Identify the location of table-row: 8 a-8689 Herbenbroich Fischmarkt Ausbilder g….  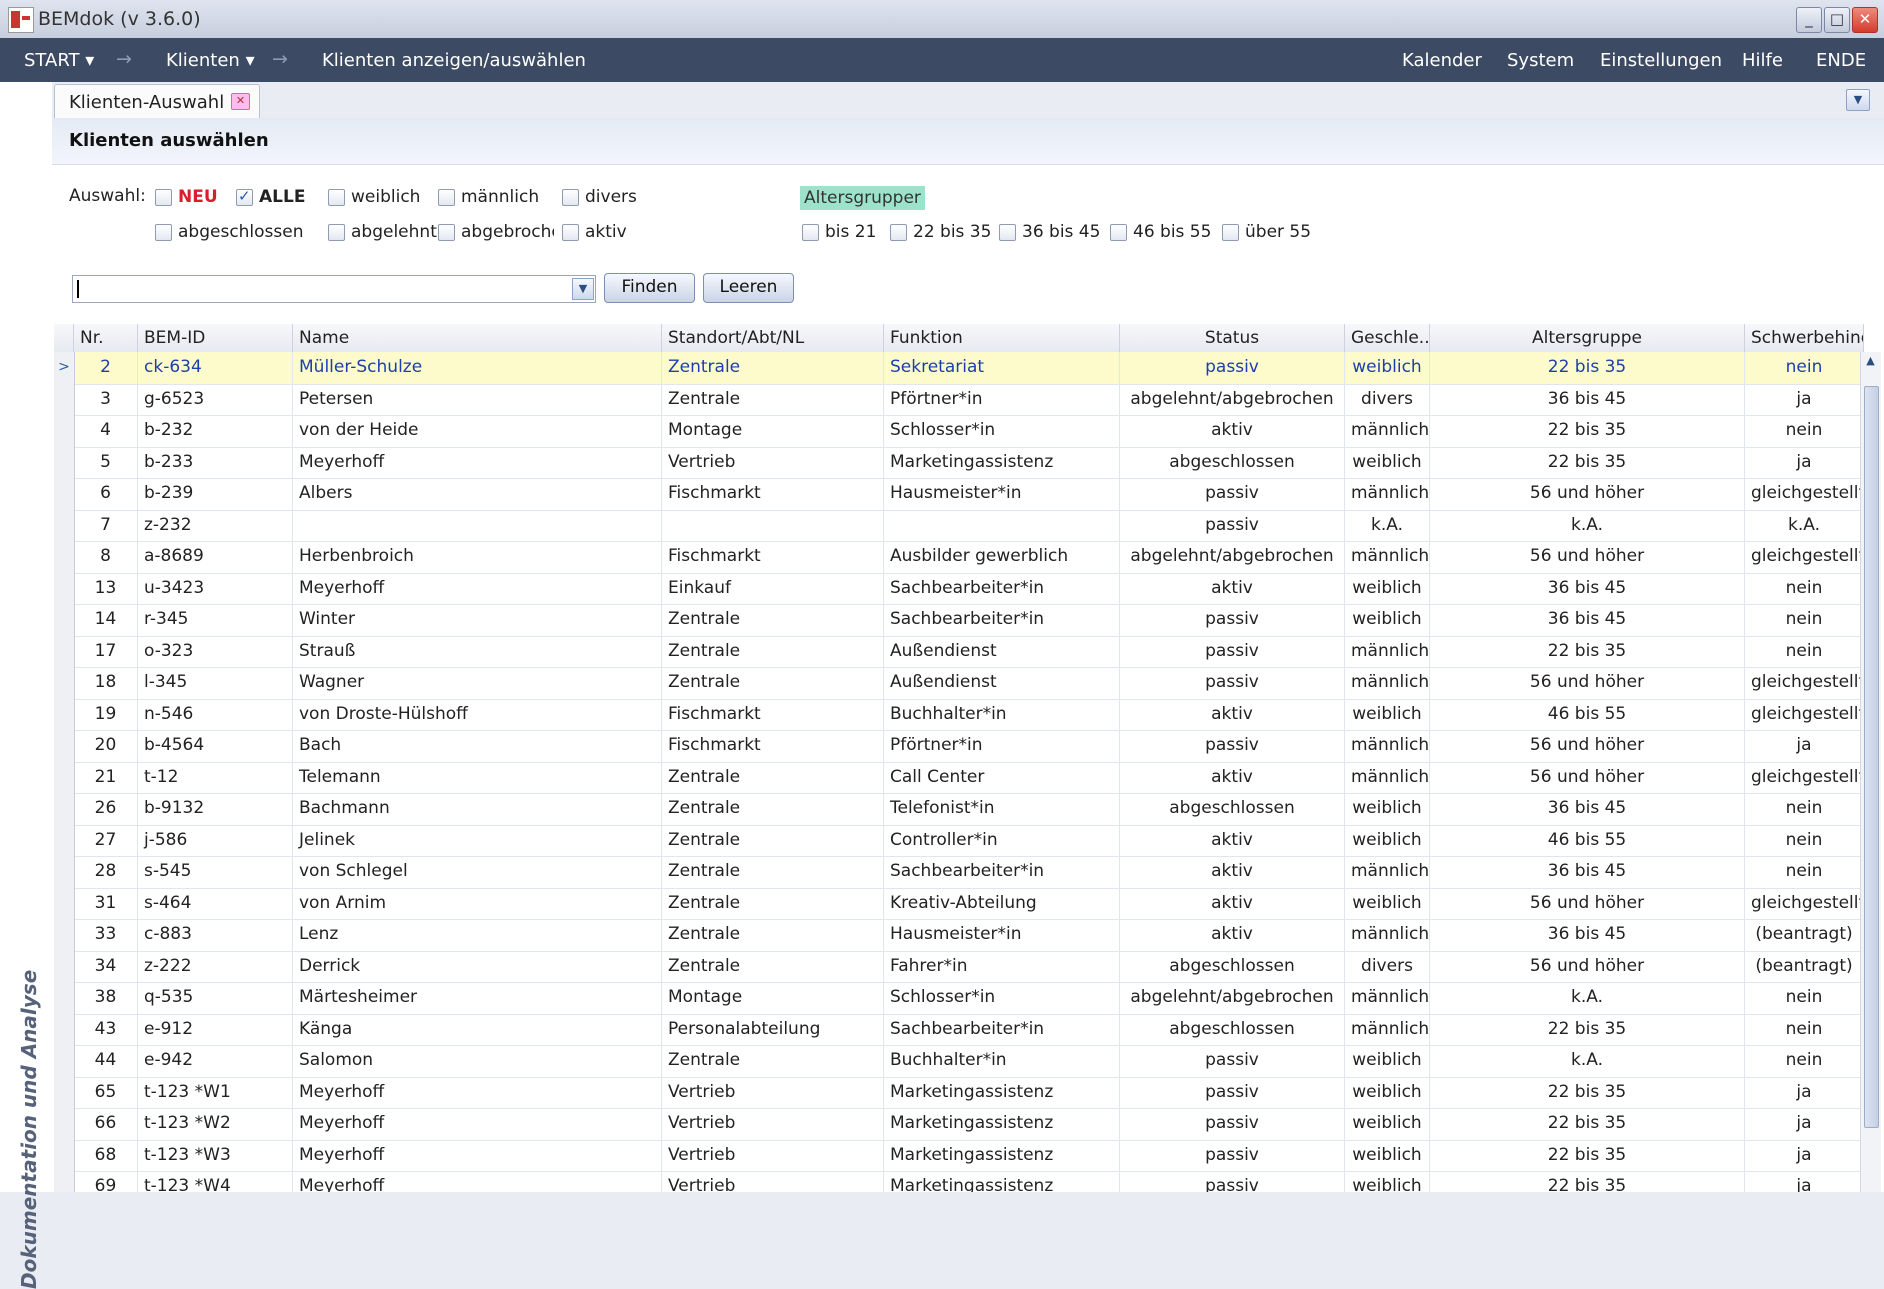
(959, 557).